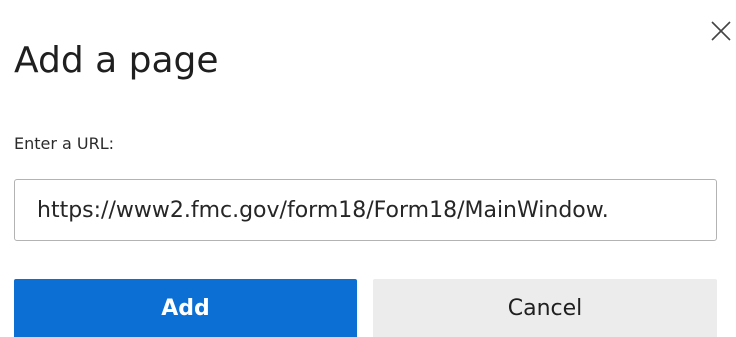 The image size is (736, 337). I want to click on close-icon, so click(721, 29).